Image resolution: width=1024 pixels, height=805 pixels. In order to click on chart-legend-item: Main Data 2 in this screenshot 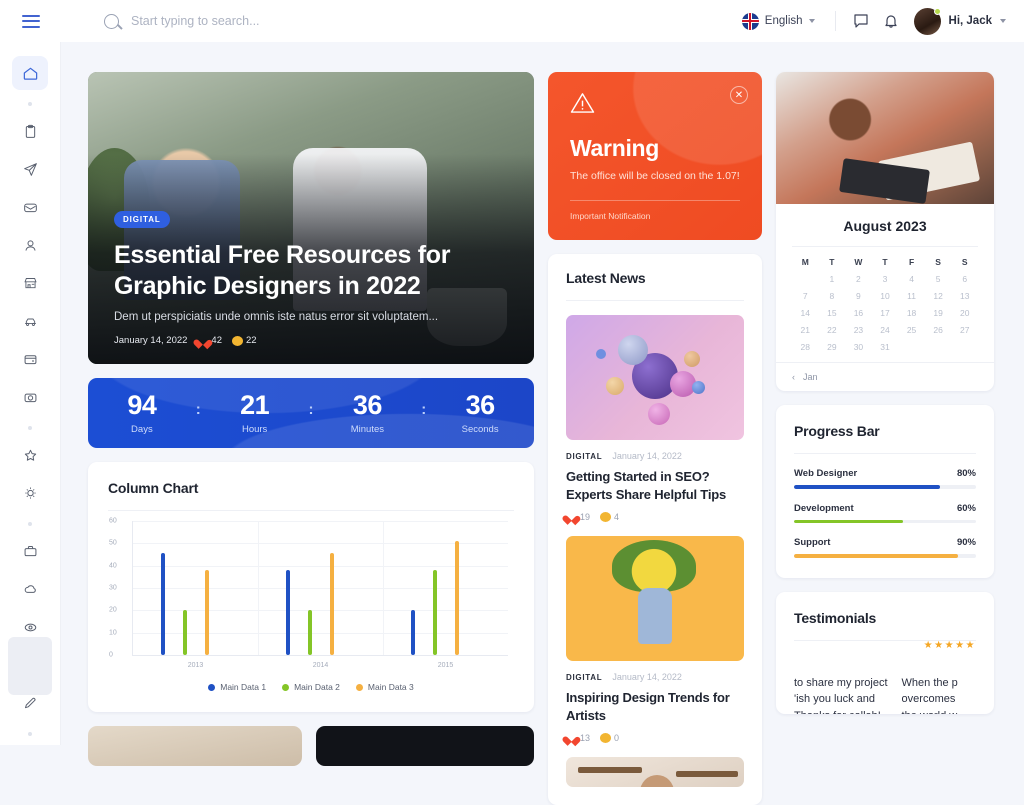, I will do `click(311, 687)`.